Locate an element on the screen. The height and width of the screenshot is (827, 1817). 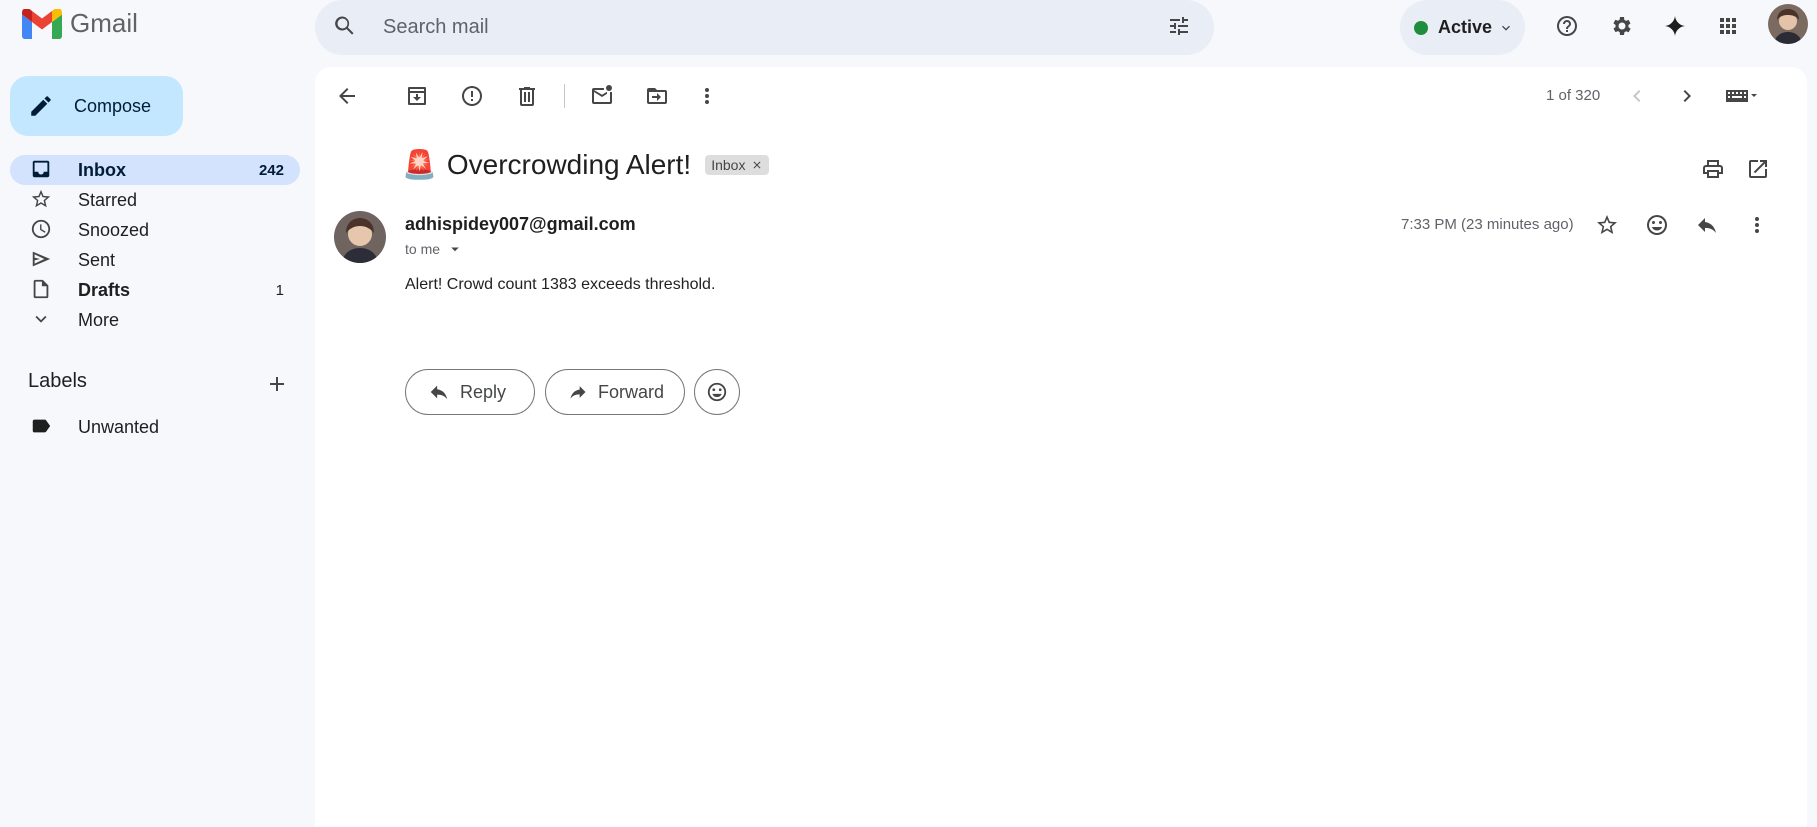
back-arrow-icon is located at coordinates (347, 96).